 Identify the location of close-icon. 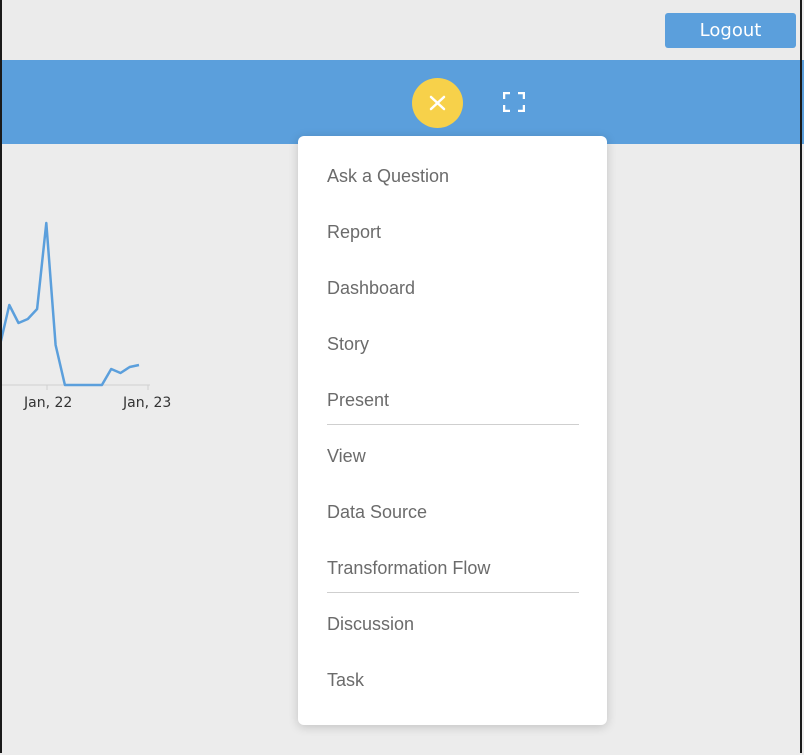
(437, 103).